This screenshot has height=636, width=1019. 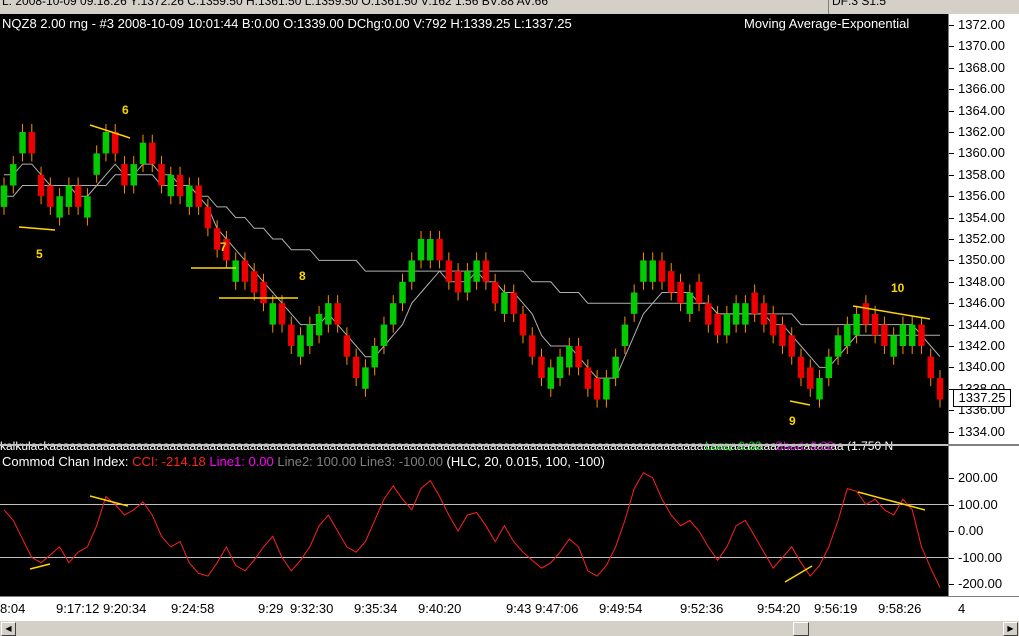 What do you see at coordinates (302, 276) in the screenshot?
I see `wave-label-8: 8` at bounding box center [302, 276].